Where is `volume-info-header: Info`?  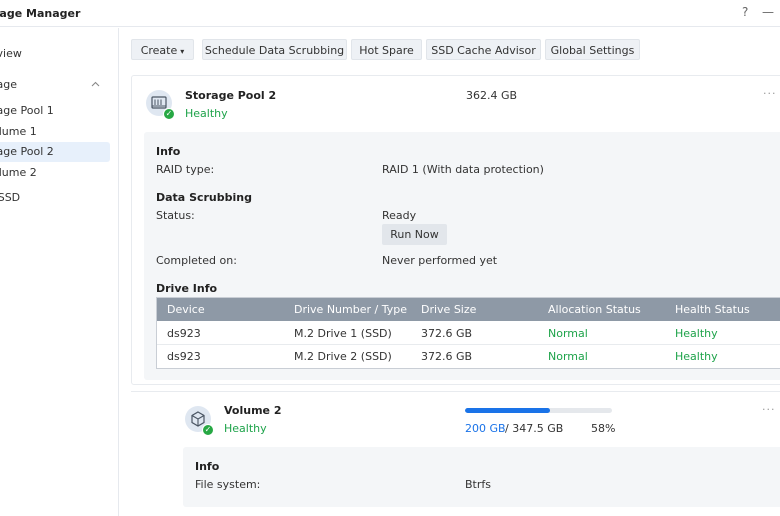 volume-info-header: Info is located at coordinates (207, 466).